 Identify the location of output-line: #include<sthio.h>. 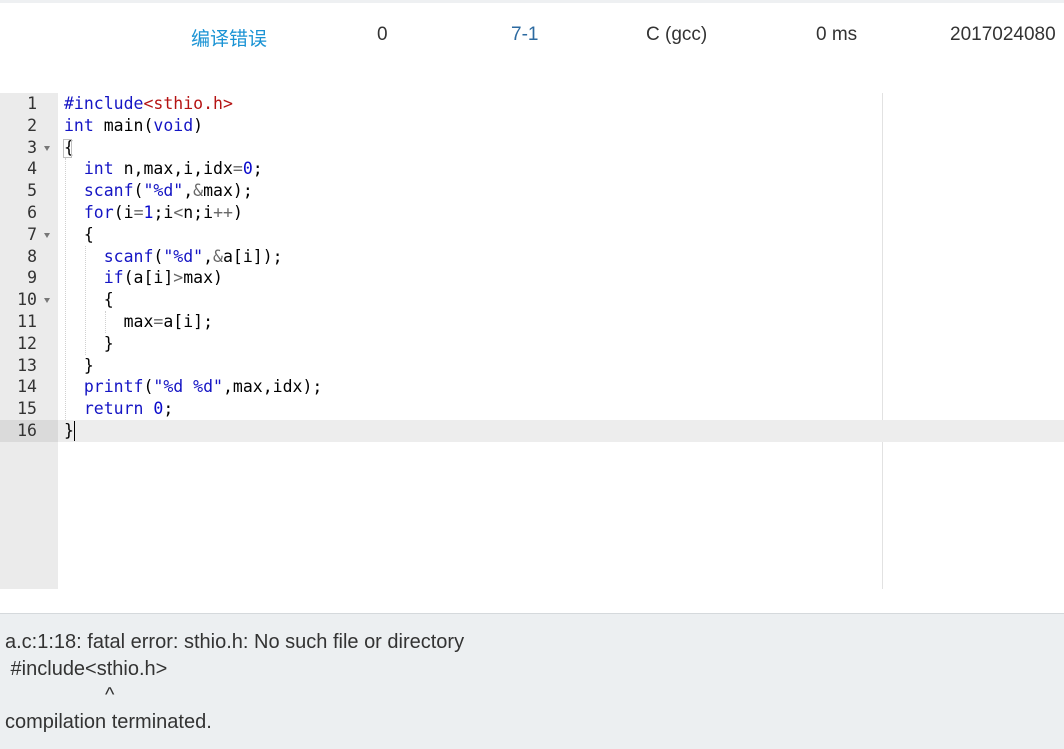
(86, 669).